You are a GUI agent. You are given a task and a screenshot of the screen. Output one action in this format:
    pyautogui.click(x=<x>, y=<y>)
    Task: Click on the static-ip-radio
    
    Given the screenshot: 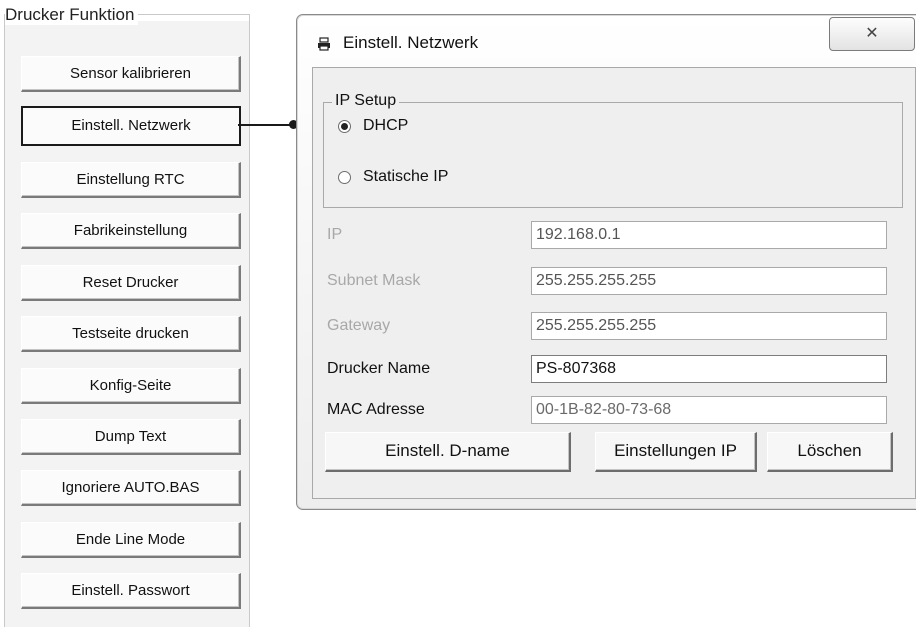 What is the action you would take?
    pyautogui.click(x=344, y=177)
    